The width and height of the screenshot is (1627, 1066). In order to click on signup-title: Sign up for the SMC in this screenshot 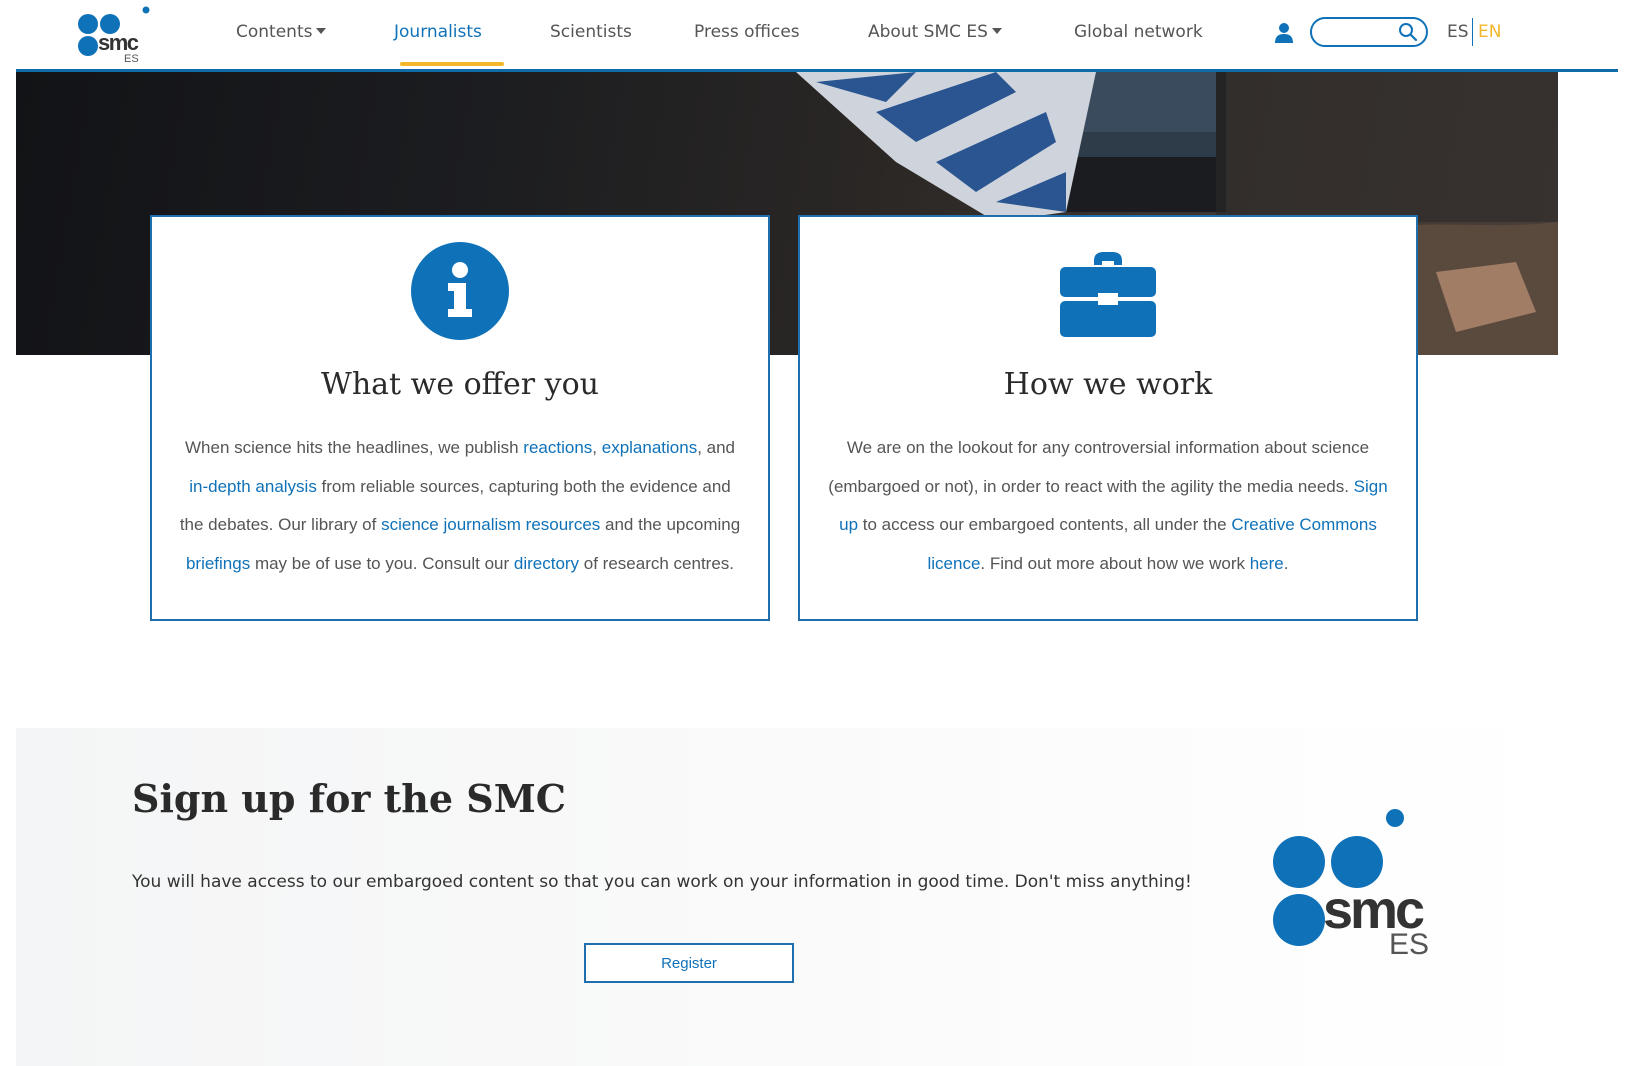, I will do `click(349, 798)`.